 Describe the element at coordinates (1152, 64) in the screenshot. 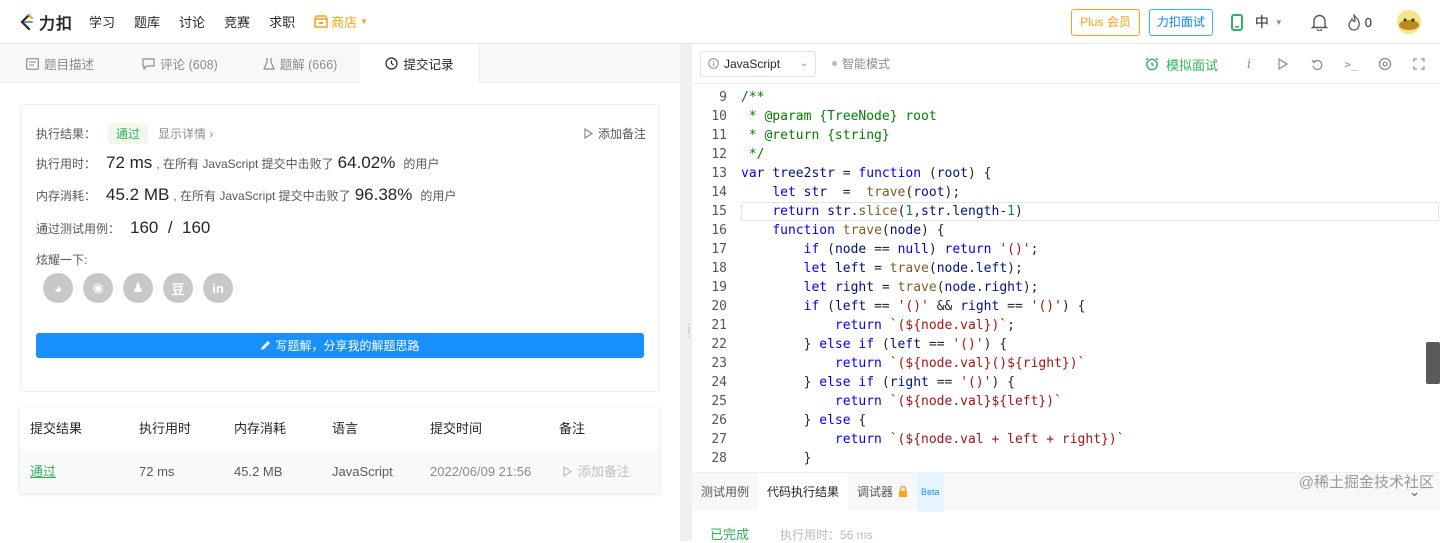

I see `alarm-icon` at that location.